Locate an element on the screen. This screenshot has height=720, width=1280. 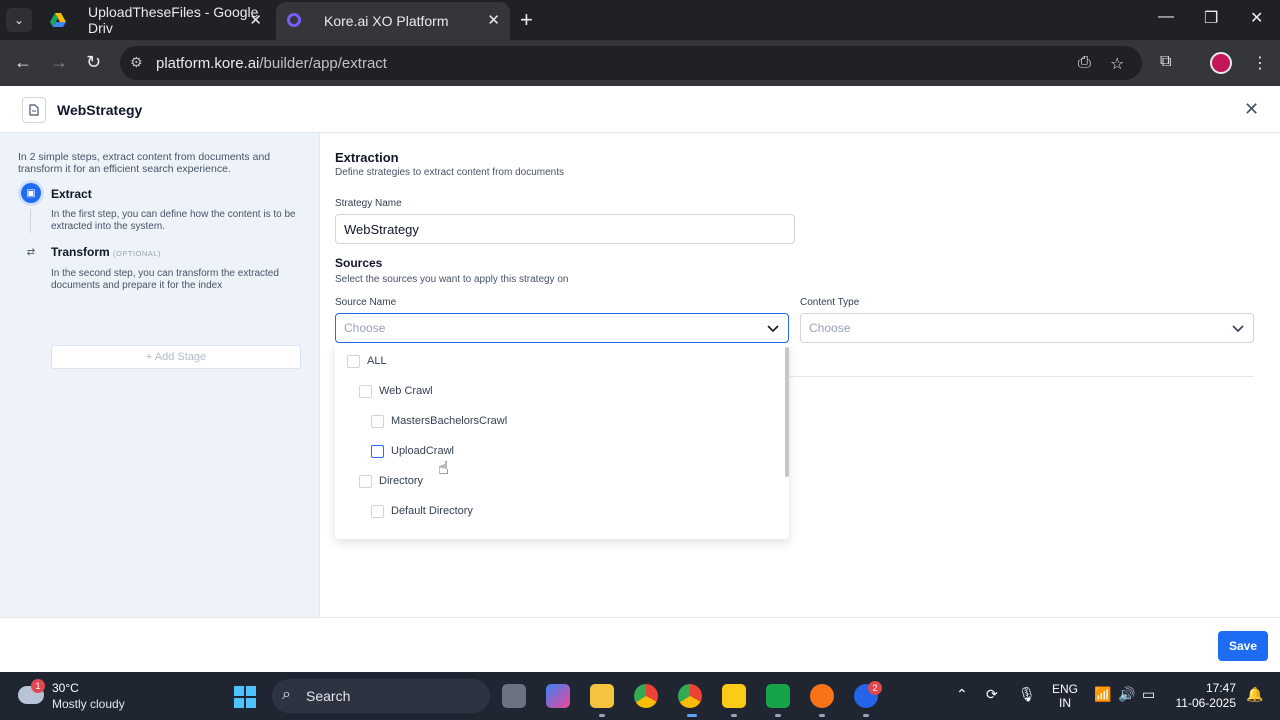
reload-icon: ↻ is located at coordinates (93, 62).